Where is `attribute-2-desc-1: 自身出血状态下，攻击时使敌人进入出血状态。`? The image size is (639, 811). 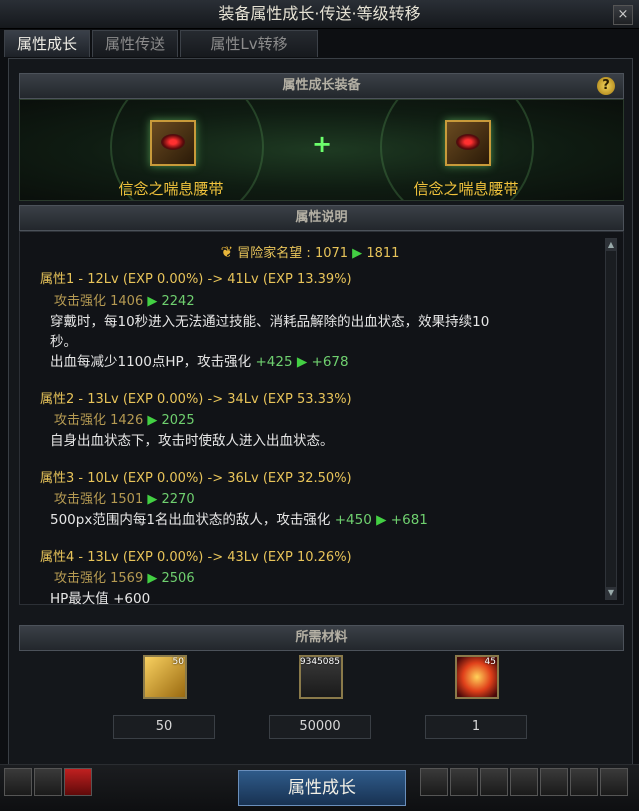
attribute-2-desc-1: 自身出血状态下，攻击时使敌人进入出血状态。 is located at coordinates (192, 441).